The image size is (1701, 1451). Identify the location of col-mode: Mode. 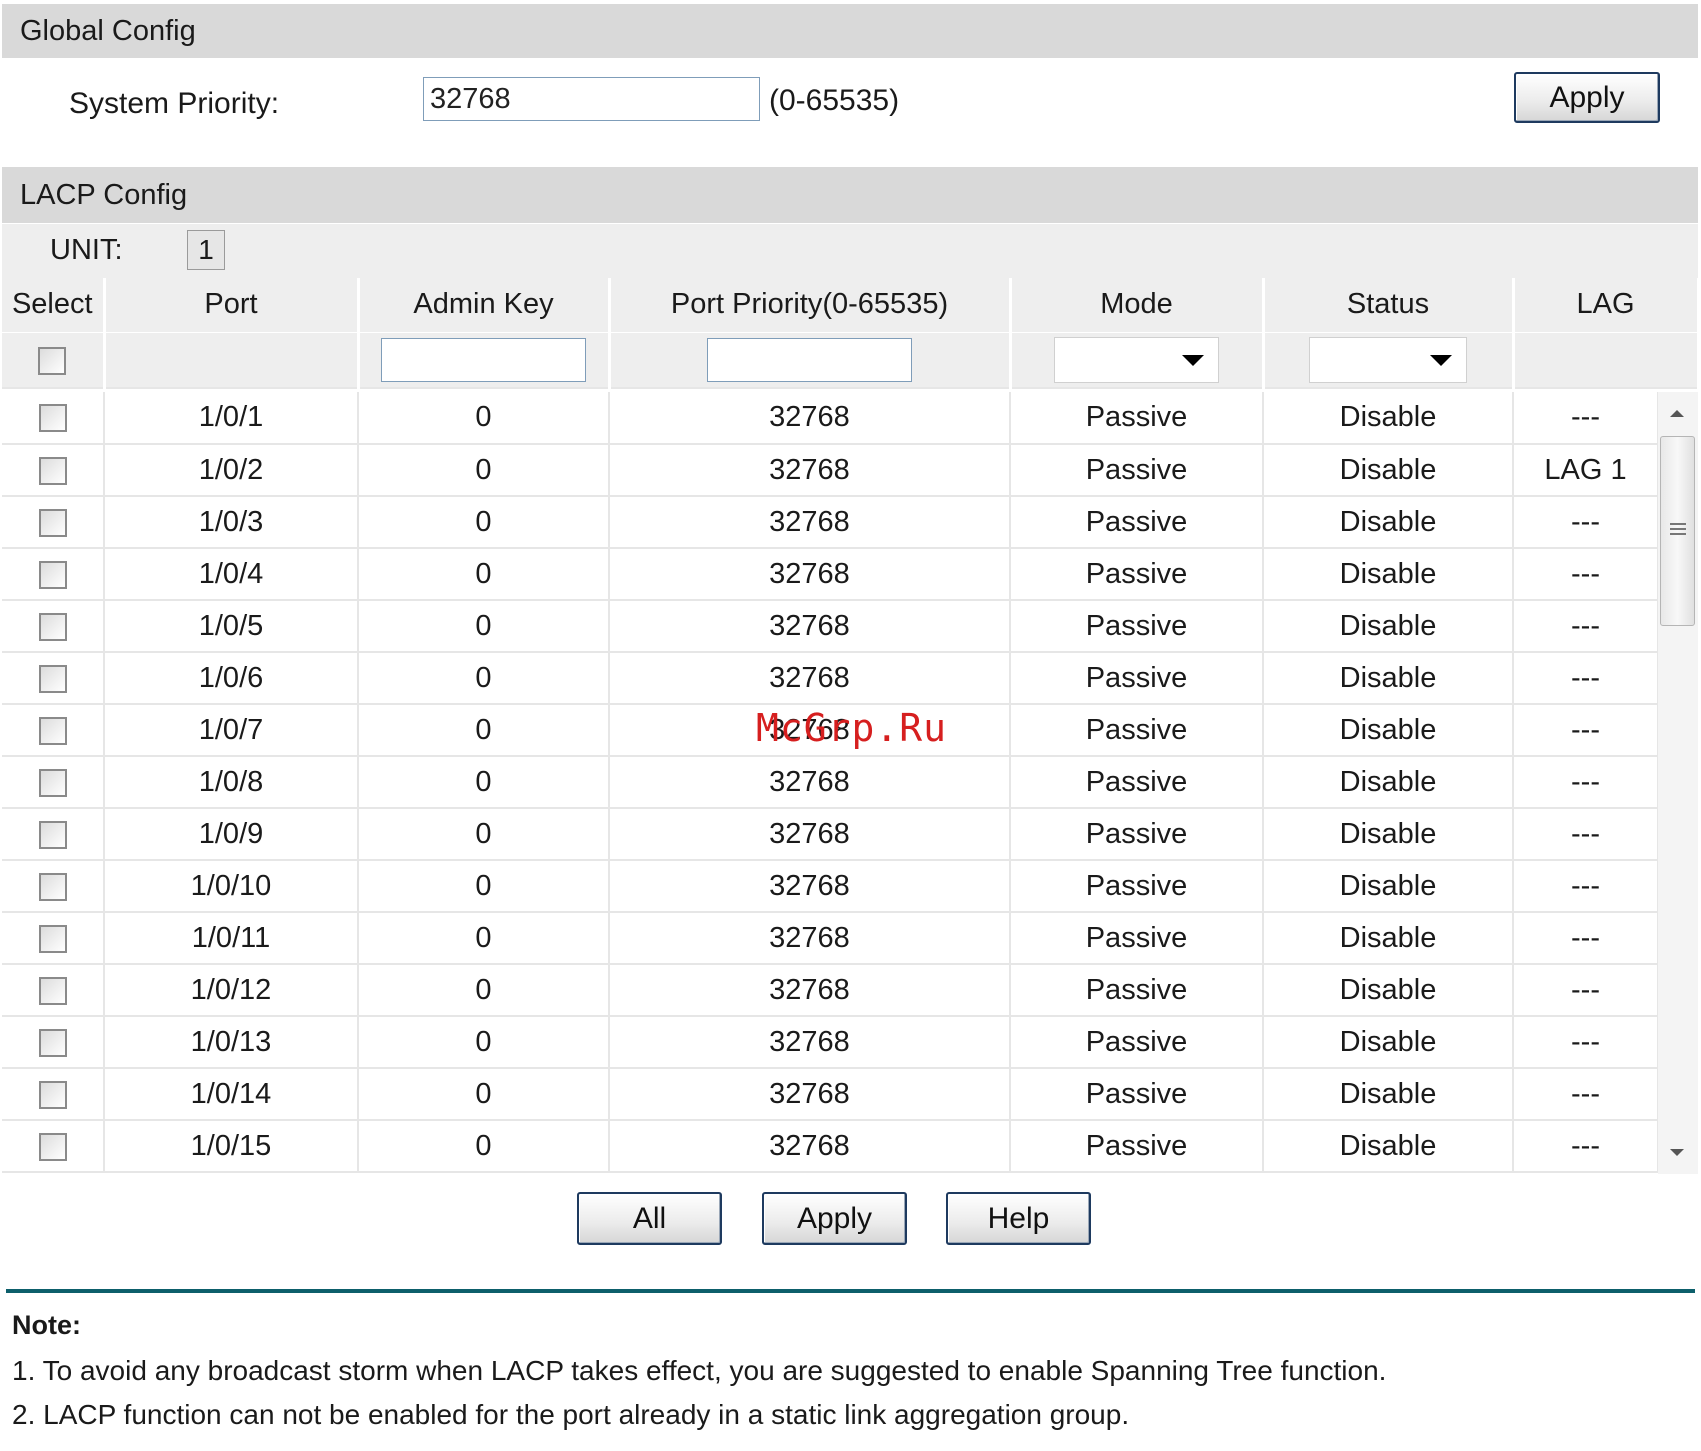
(1137, 306).